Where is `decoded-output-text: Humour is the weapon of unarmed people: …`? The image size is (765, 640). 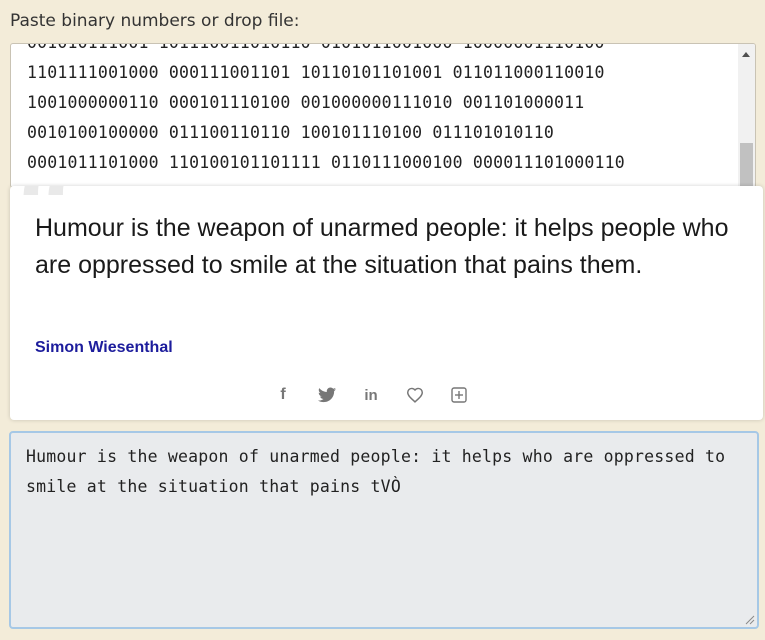
decoded-output-text: Humour is the weapon of unarmed people: … is located at coordinates (376, 471).